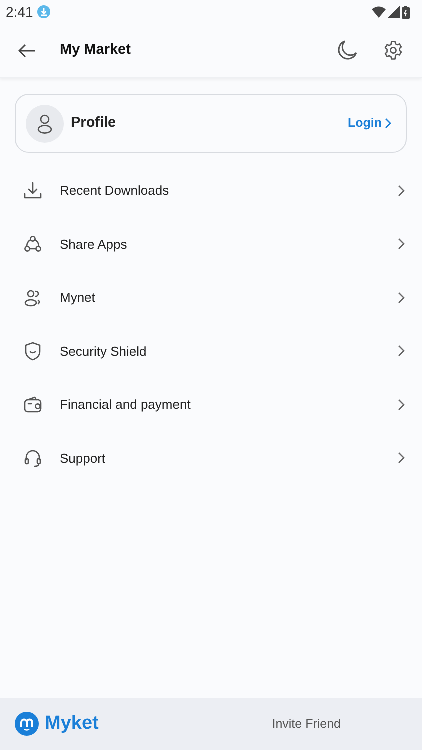  Describe the element at coordinates (45, 123) in the screenshot. I see `user-avatar-icon` at that location.